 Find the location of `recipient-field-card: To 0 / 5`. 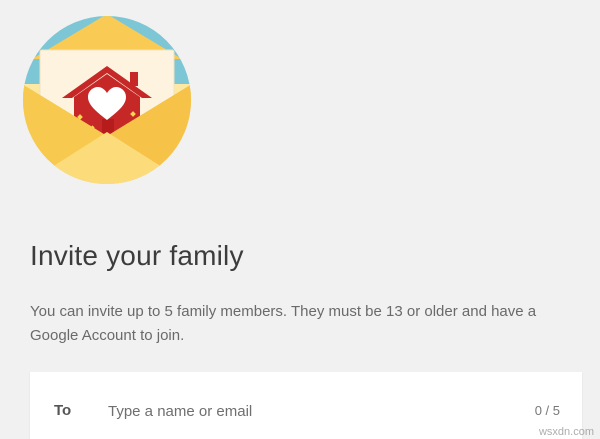

recipient-field-card: To 0 / 5 is located at coordinates (306, 405).